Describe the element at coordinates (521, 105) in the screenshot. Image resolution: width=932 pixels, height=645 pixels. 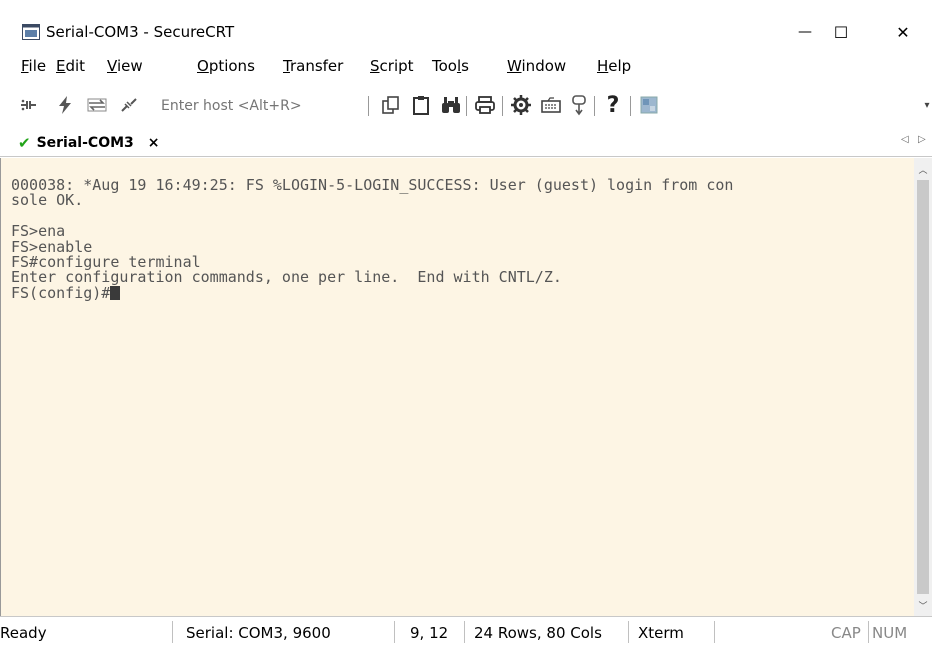
I see `settings-icon` at that location.